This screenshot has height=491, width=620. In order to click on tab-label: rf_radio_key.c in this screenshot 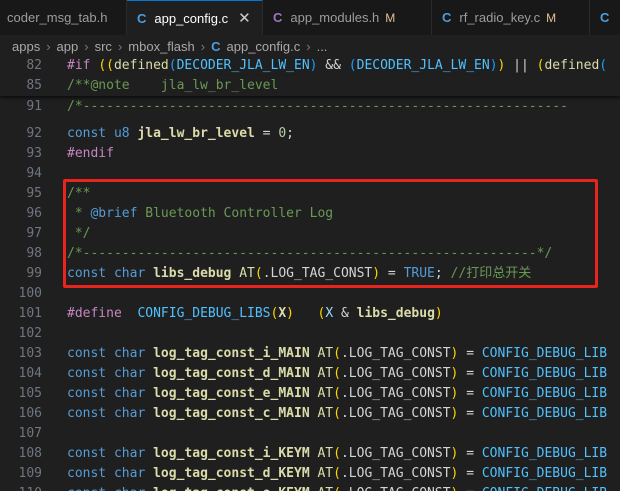, I will do `click(500, 17)`.